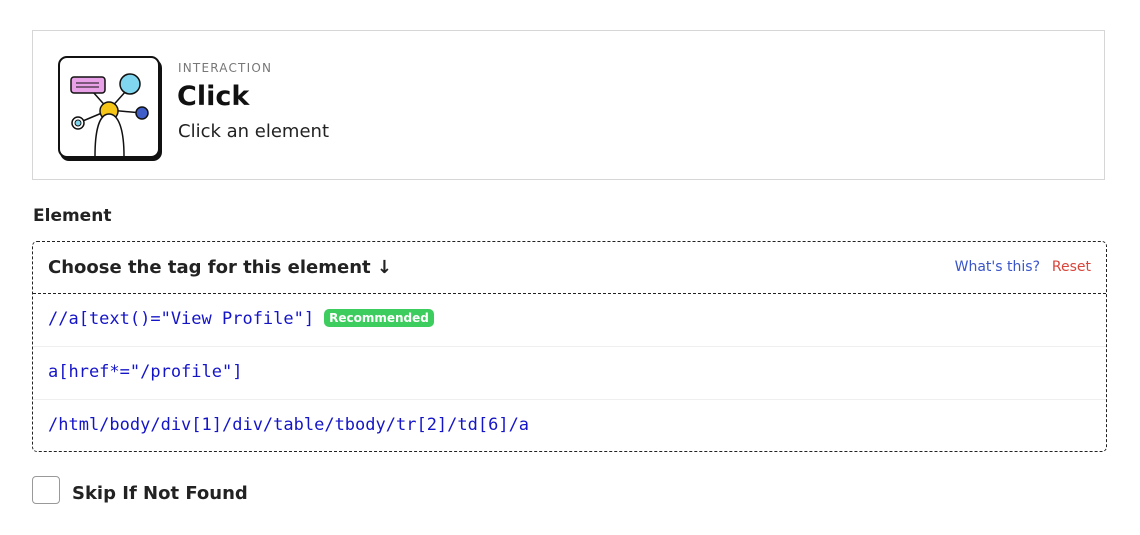  I want to click on step-description: Click an element, so click(253, 131).